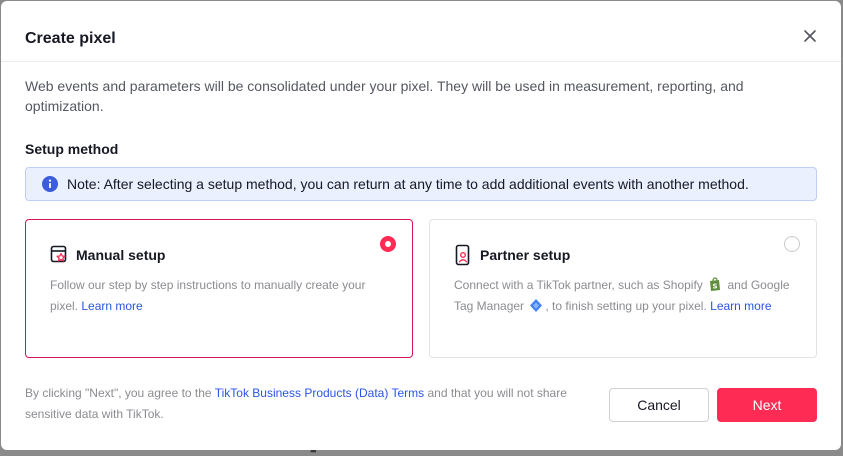 The width and height of the screenshot is (843, 456). Describe the element at coordinates (525, 255) in the screenshot. I see `partner-setup-title: Partner setup` at that location.